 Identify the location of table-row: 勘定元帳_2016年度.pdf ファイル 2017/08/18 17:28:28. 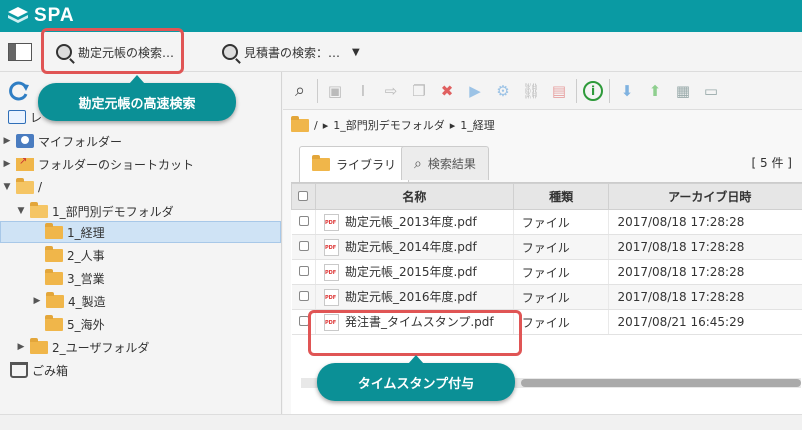
(546, 297).